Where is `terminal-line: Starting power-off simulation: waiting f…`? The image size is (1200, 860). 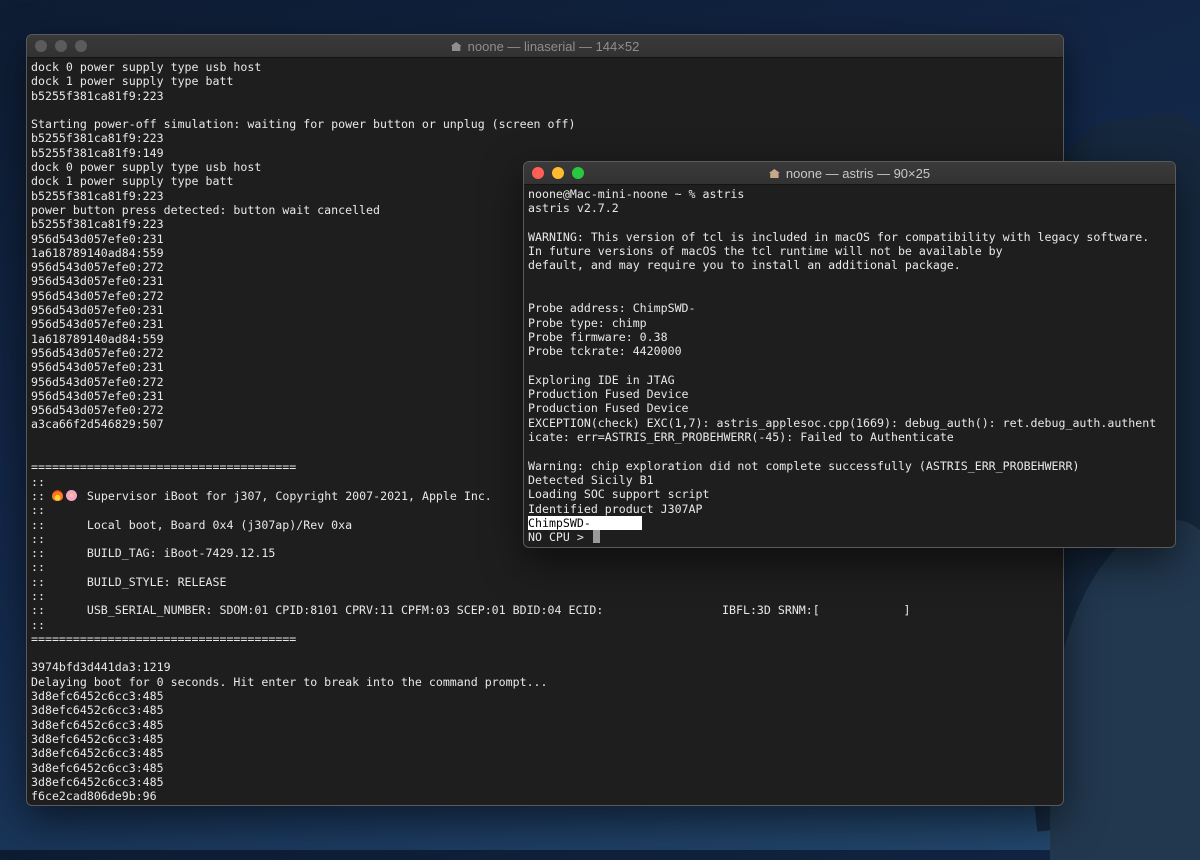
terminal-line: Starting power-off simulation: waiting f… is located at coordinates (303, 124).